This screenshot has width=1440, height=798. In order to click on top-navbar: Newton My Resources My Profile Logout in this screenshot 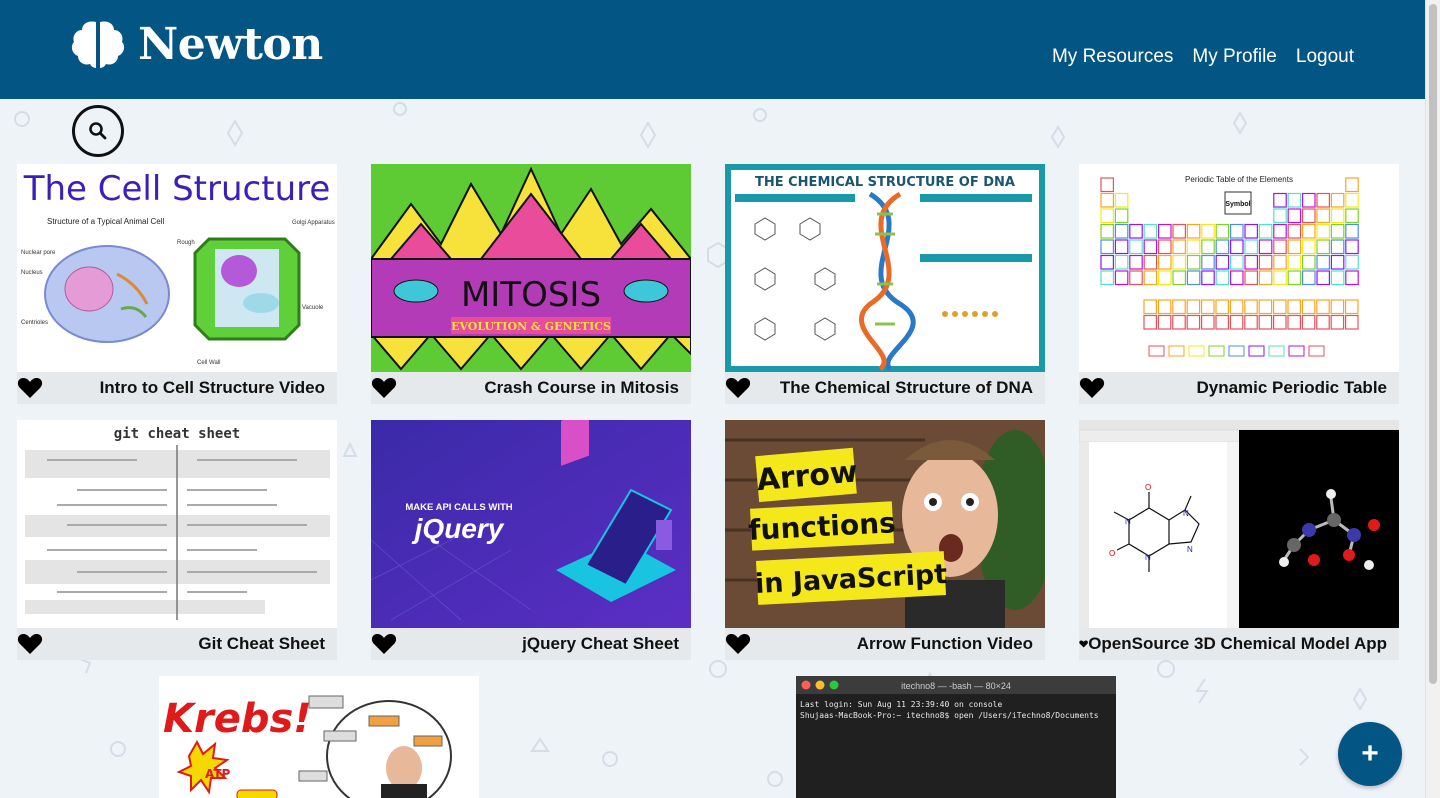, I will do `click(712, 49)`.